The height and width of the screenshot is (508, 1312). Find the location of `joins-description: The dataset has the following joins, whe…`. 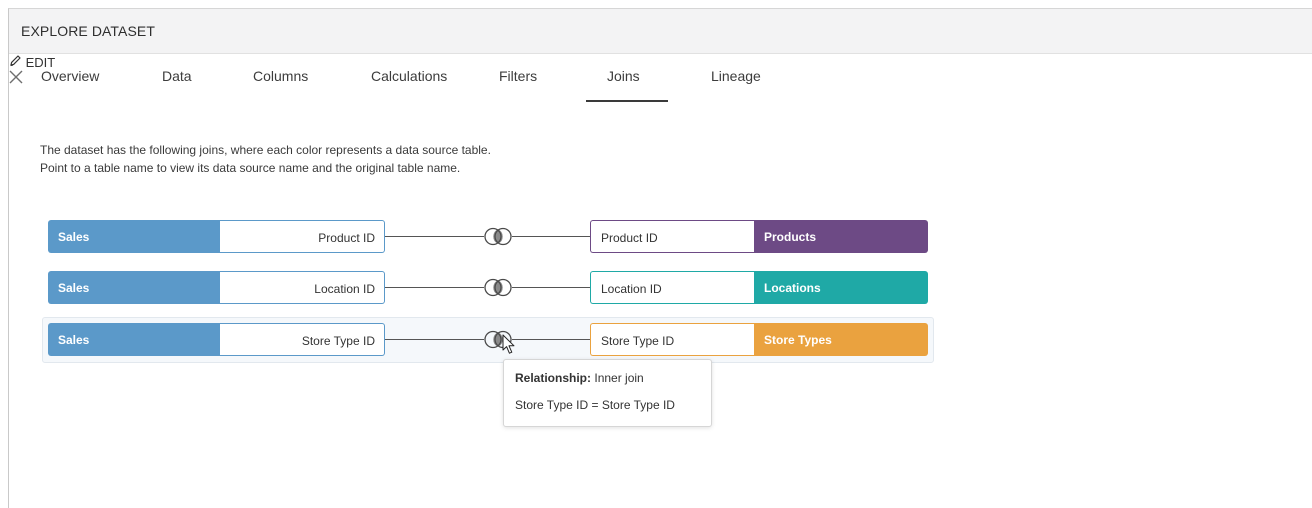

joins-description: The dataset has the following joins, whe… is located at coordinates (265, 159).